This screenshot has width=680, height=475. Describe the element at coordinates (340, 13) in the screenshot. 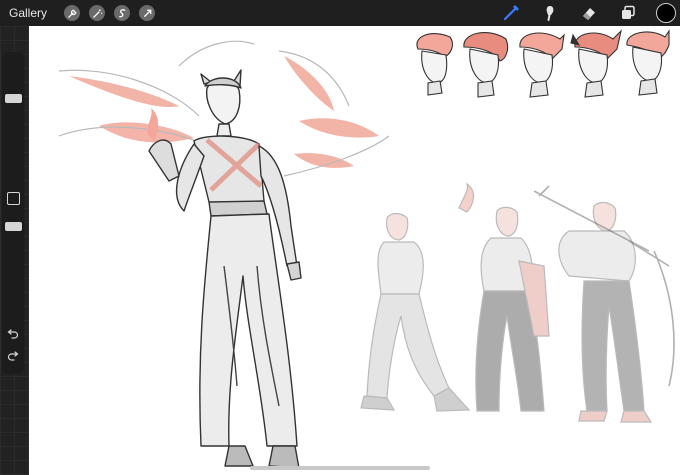

I see `top-toolbar: Gallery` at that location.